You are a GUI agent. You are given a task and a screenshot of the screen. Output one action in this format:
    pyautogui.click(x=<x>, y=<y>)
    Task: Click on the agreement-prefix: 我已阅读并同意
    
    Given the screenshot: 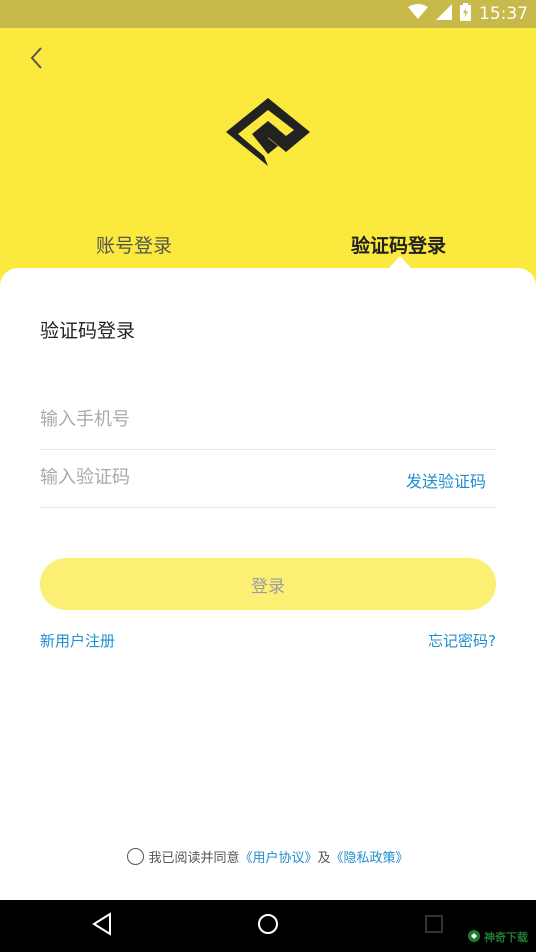 What is the action you would take?
    pyautogui.click(x=194, y=858)
    